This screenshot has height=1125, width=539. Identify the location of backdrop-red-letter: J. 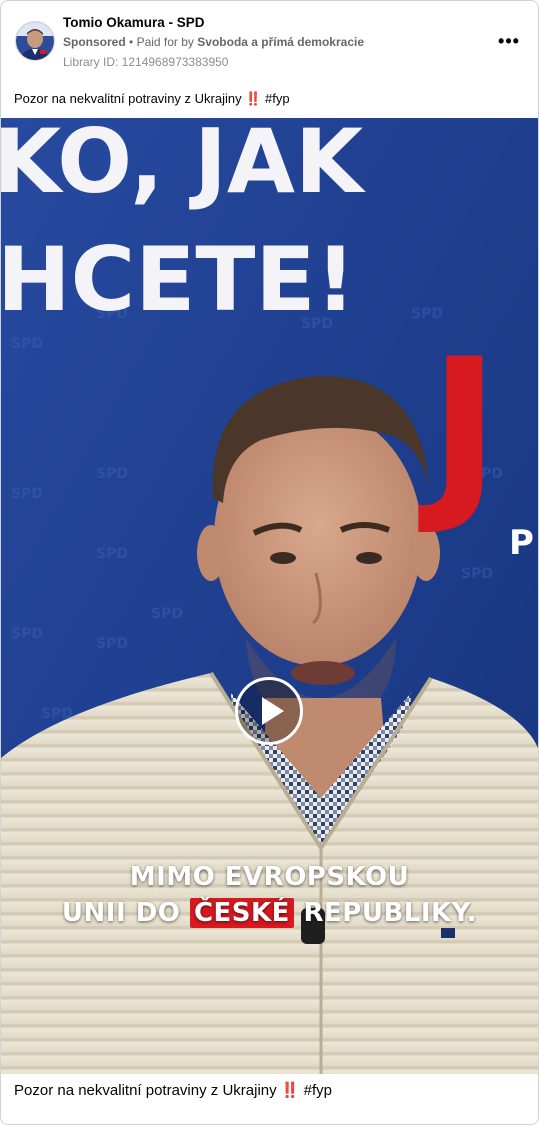
(464, 428).